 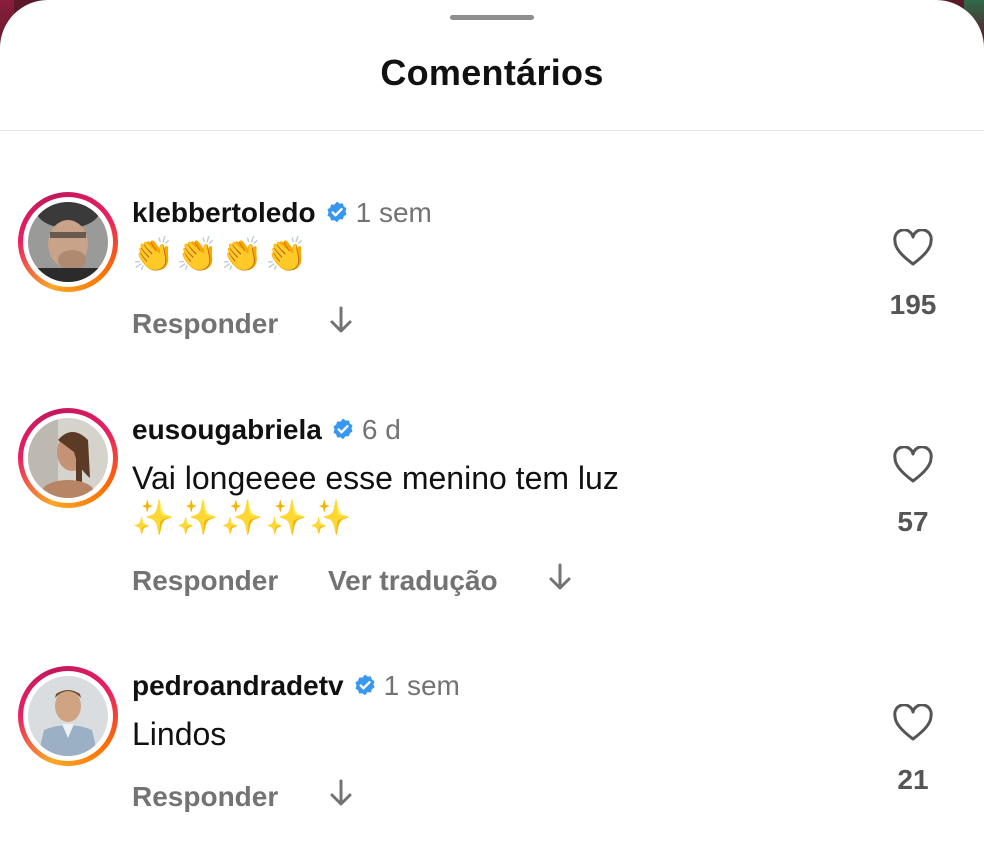 What do you see at coordinates (224, 212) in the screenshot?
I see `username-link: klebbertoledo` at bounding box center [224, 212].